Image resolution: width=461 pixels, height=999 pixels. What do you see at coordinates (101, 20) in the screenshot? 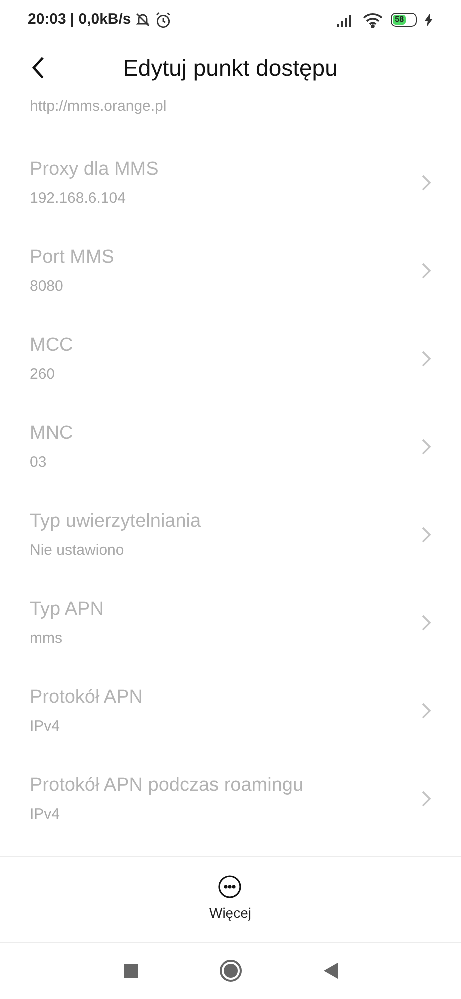
I see `network-speed: | 0,0kB/s` at bounding box center [101, 20].